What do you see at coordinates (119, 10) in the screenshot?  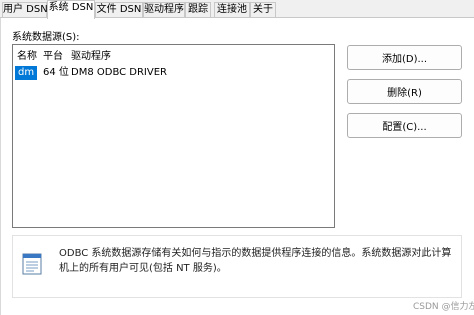 I see `tab-file-dsn: 文件 DSN` at bounding box center [119, 10].